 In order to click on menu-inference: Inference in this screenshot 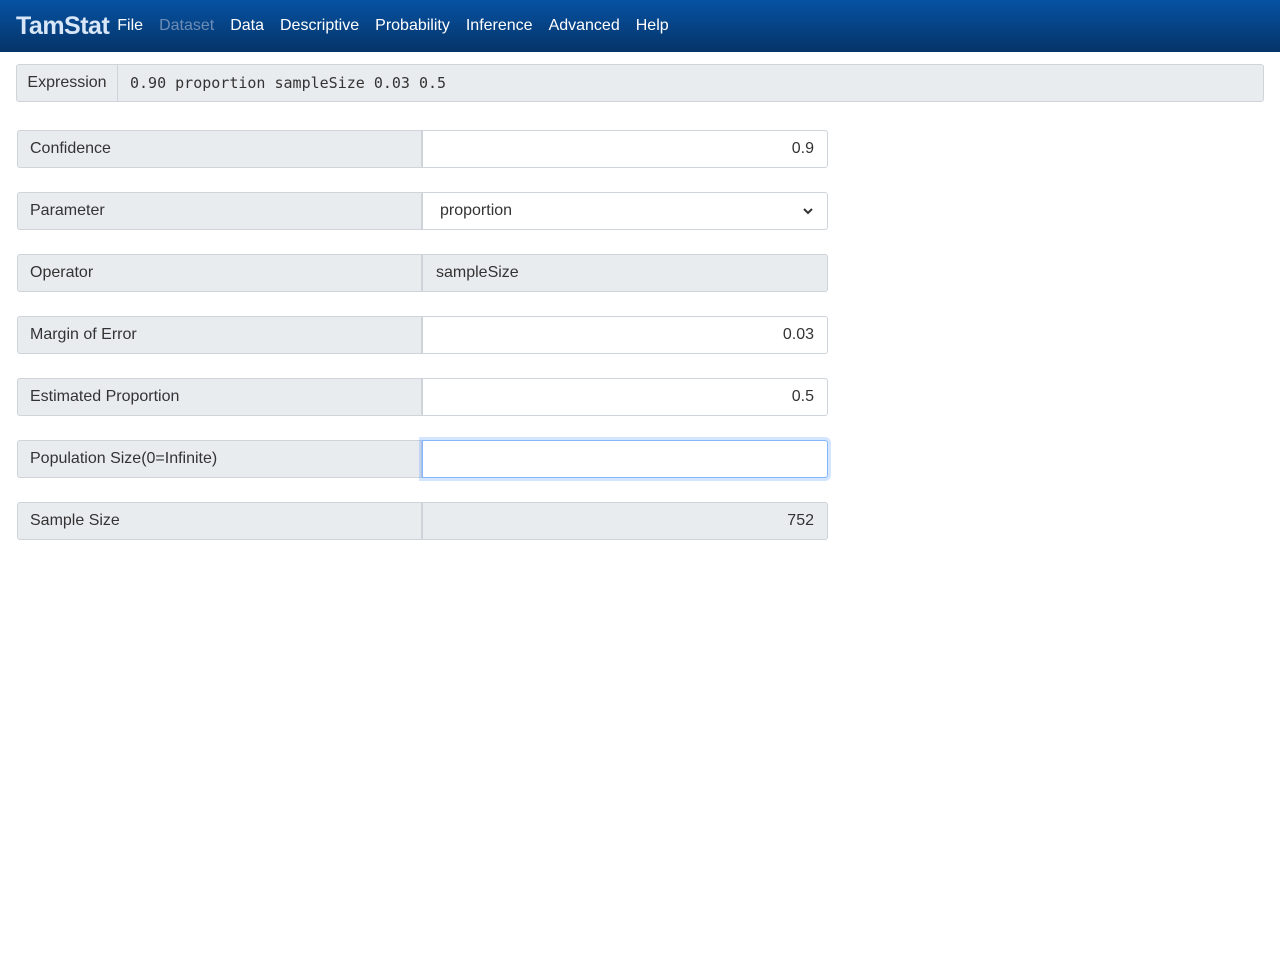, I will do `click(499, 26)`.